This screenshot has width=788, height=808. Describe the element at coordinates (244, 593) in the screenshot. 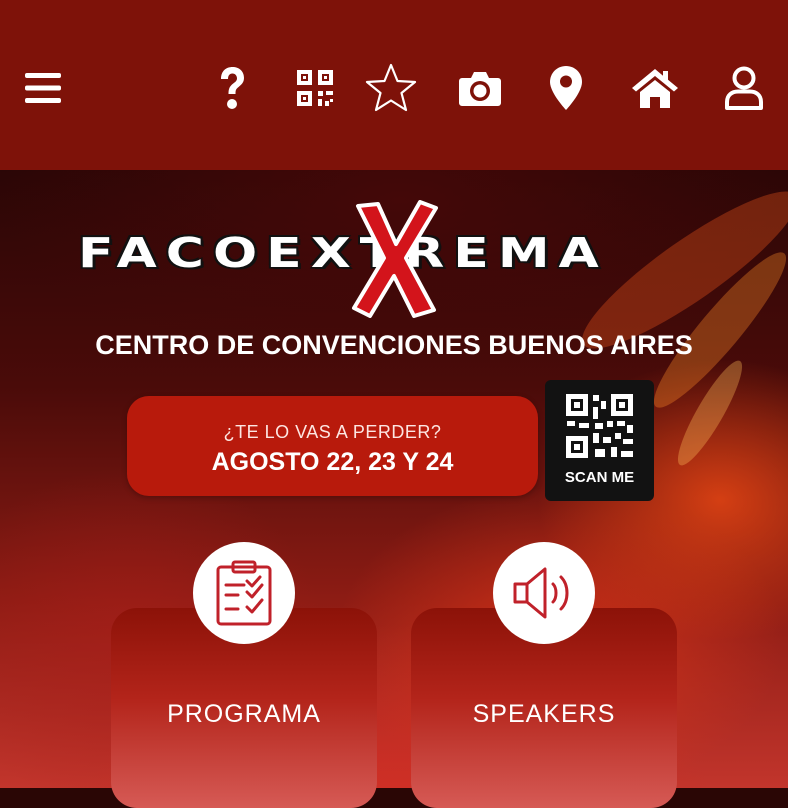

I see `clipboard-checklist-icon` at that location.